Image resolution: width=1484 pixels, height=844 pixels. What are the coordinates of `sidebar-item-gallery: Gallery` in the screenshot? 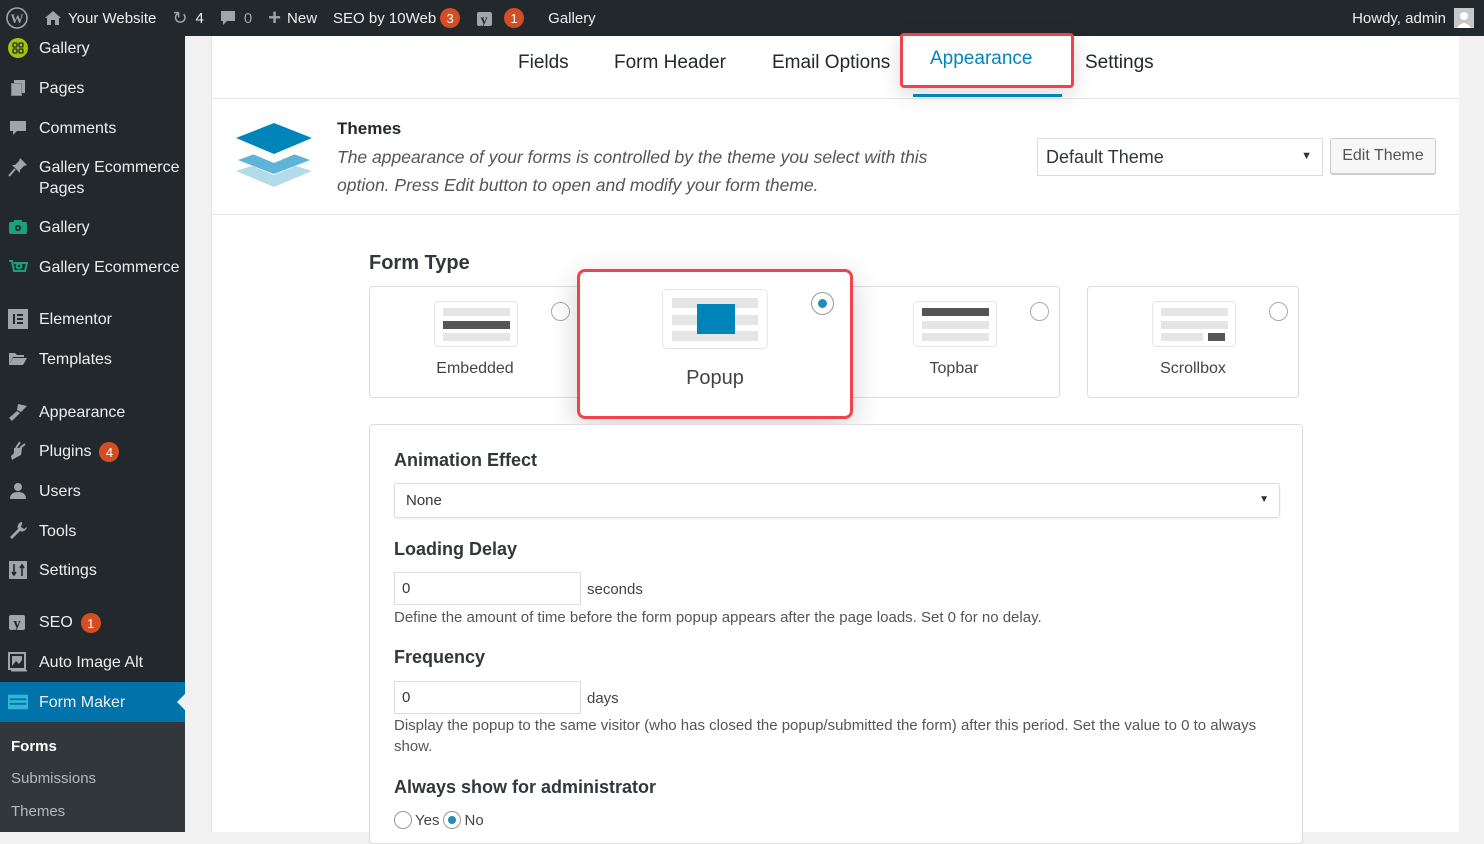 It's located at (92, 48).